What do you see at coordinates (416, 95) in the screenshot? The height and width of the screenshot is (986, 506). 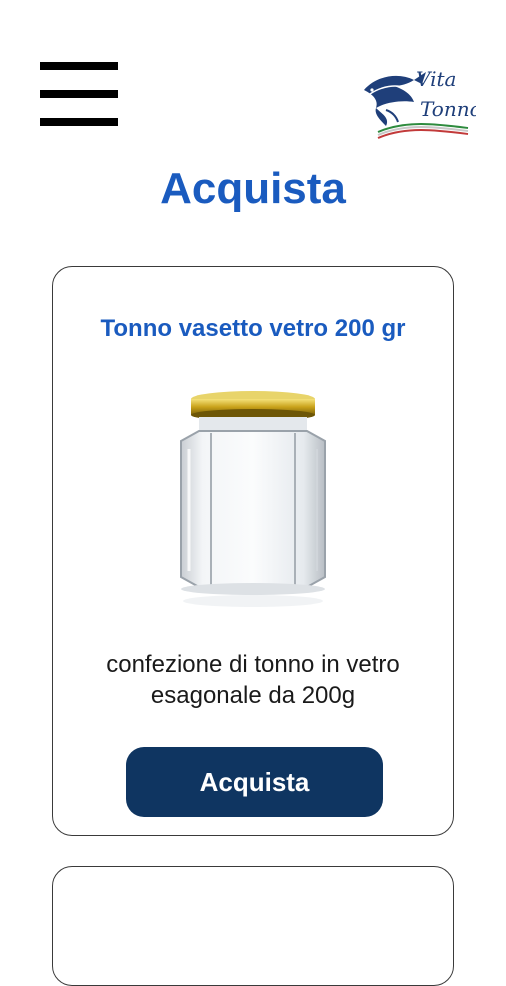 I see `vita-tonno-logo: Vita Tonno` at bounding box center [416, 95].